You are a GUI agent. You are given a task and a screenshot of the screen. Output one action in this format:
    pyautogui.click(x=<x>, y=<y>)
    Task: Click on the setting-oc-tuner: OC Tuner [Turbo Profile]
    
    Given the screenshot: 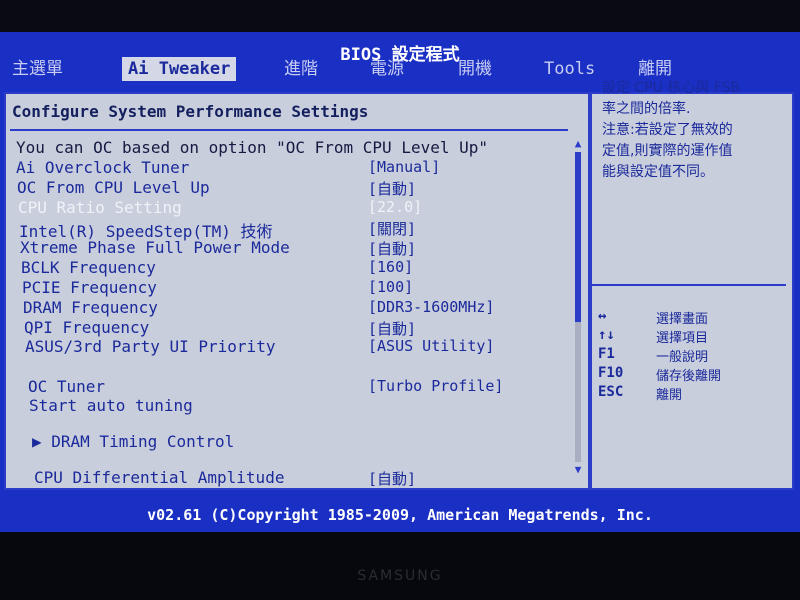 What is the action you would take?
    pyautogui.click(x=286, y=387)
    